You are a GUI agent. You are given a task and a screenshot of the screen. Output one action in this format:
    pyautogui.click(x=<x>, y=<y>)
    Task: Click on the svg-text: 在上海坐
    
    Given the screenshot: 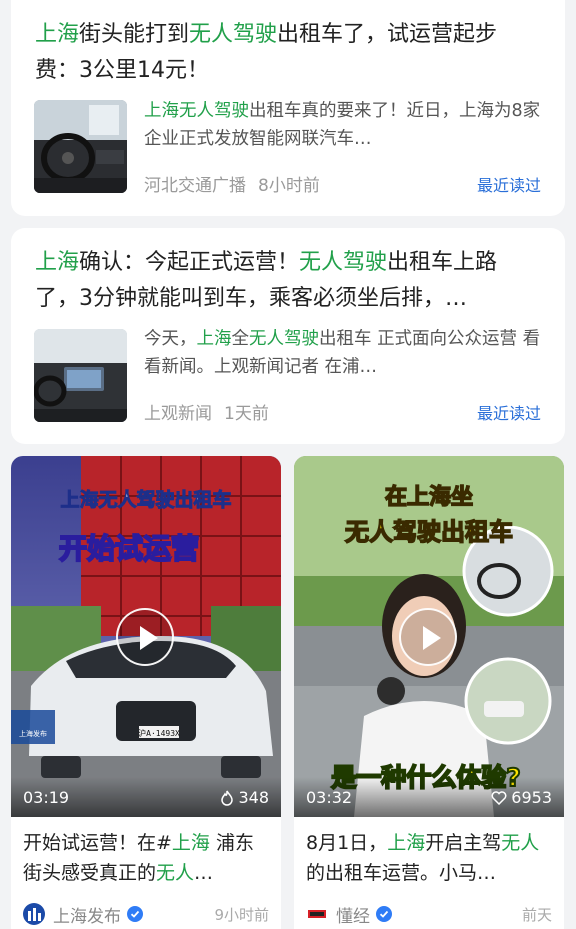 What is the action you would take?
    pyautogui.click(x=429, y=497)
    